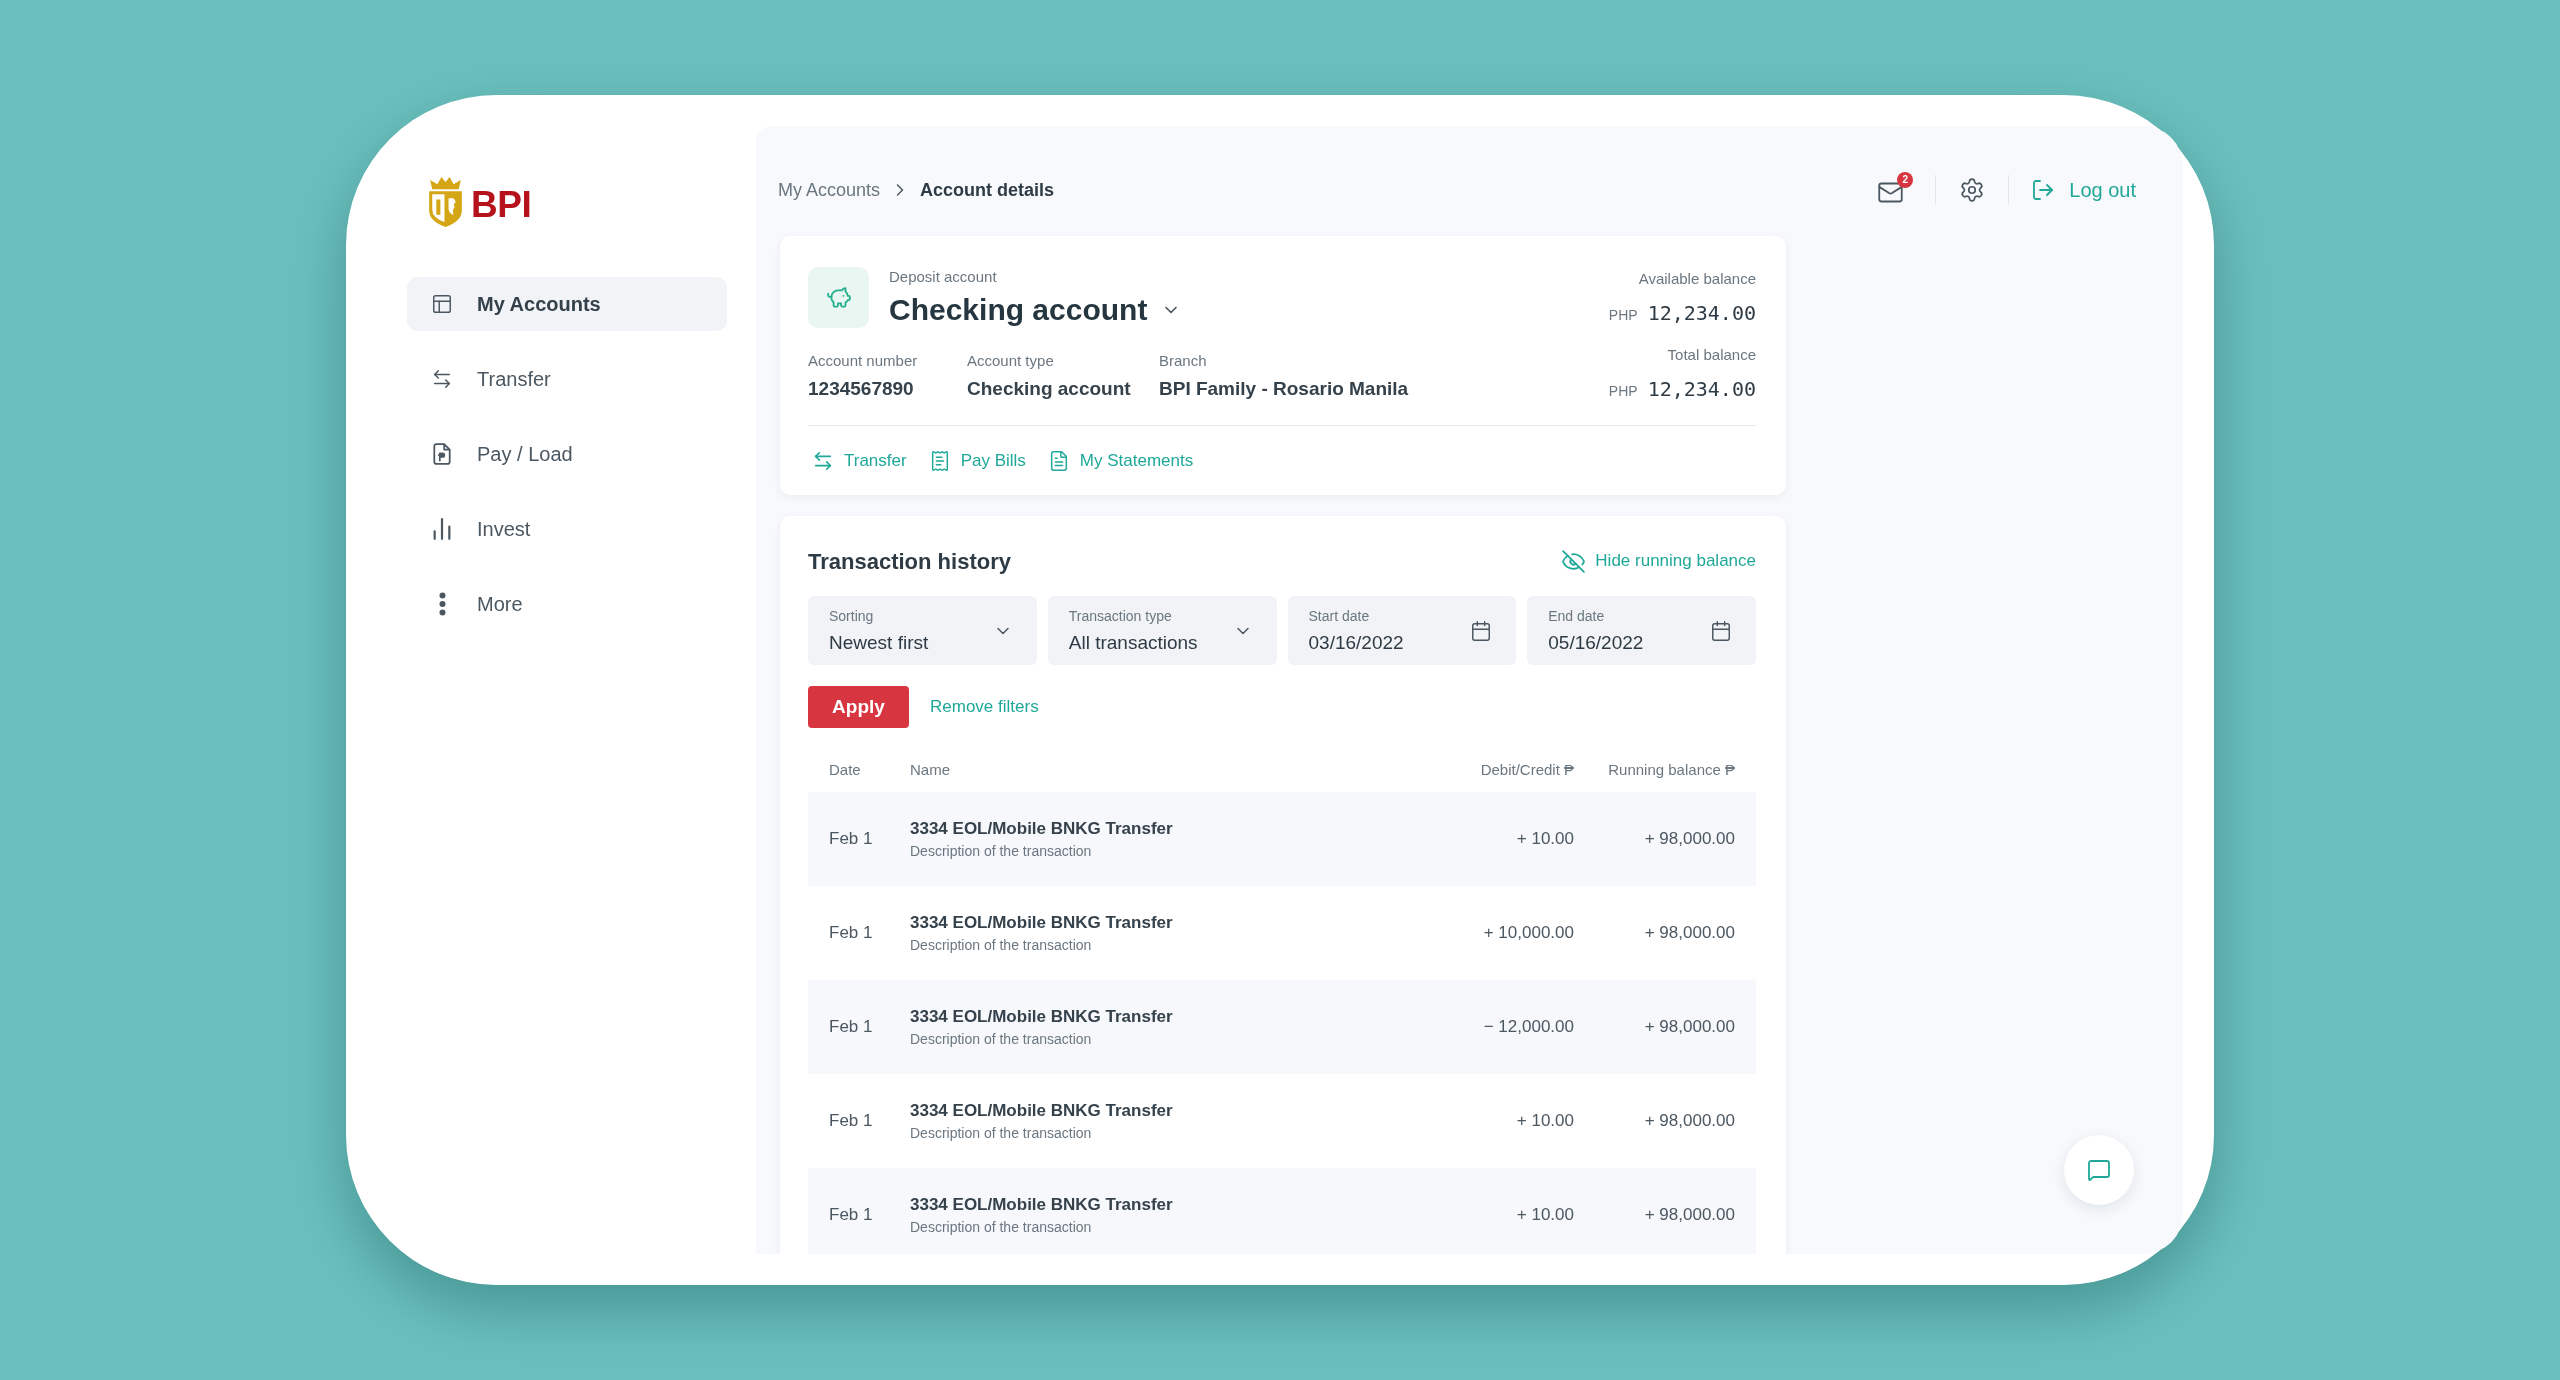 The image size is (2560, 1380). Describe the element at coordinates (1697, 279) in the screenshot. I see `balance-label: Available balance` at that location.